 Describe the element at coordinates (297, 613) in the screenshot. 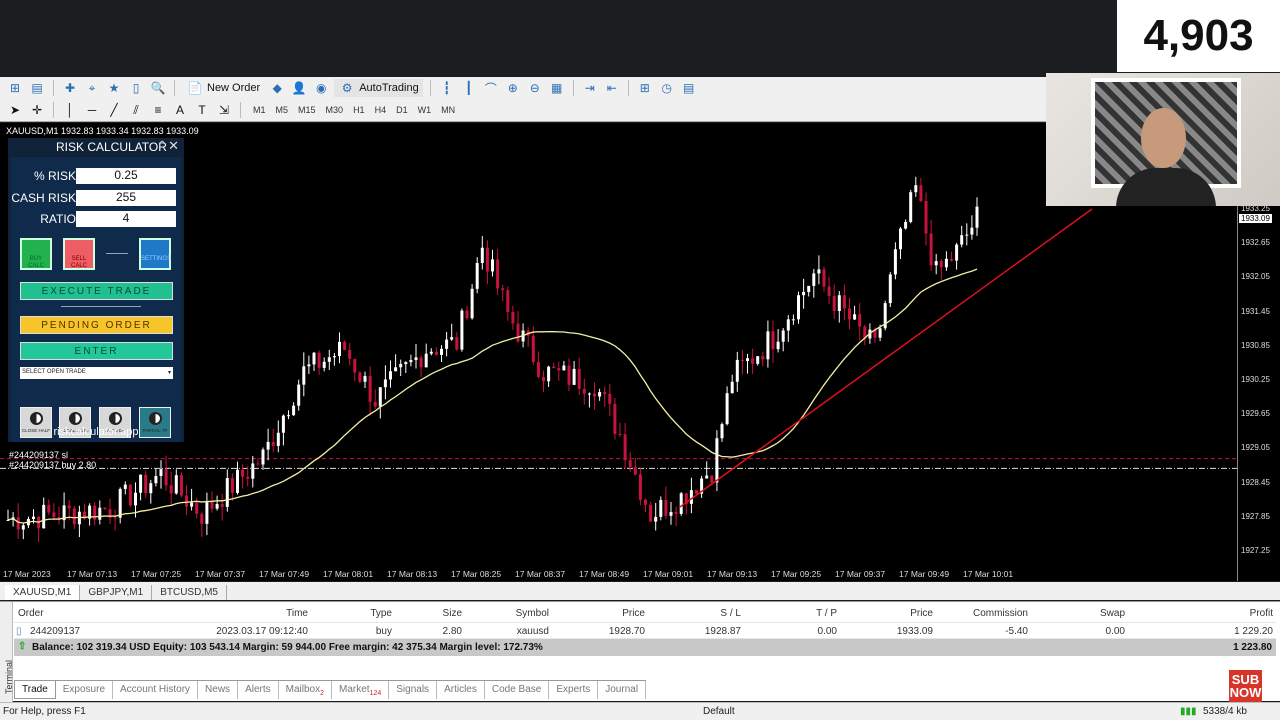

I see `column-header: Time` at that location.